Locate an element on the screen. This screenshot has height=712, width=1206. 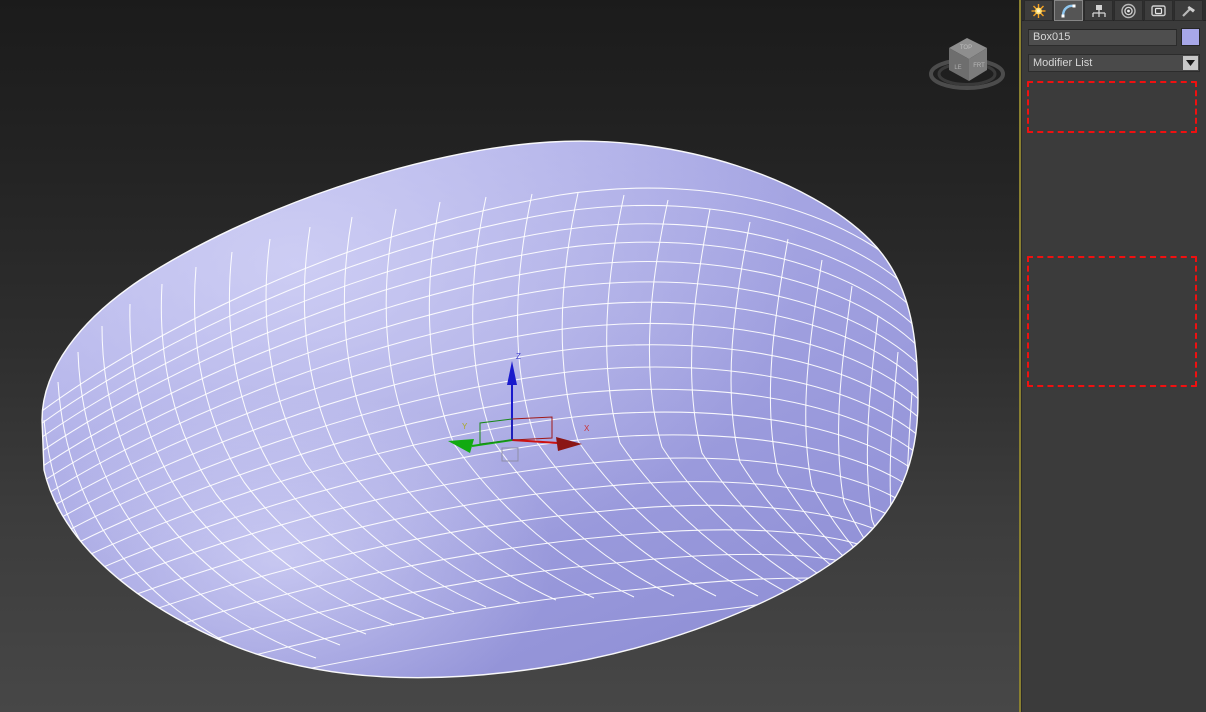
star-icon is located at coordinates (1038, 10).